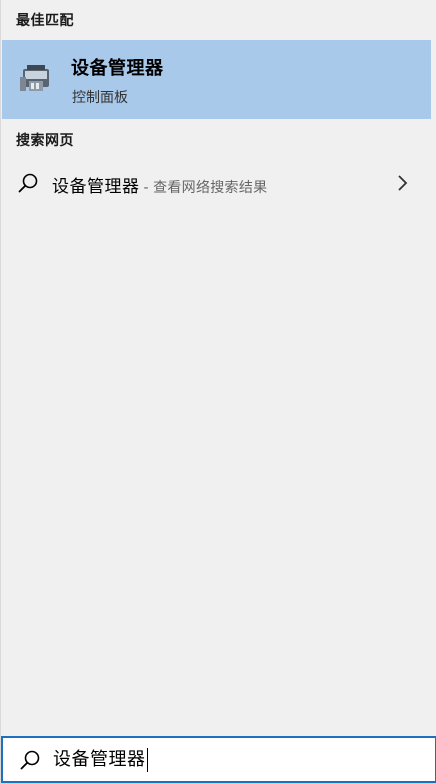  I want to click on chevron-right-icon, so click(403, 183).